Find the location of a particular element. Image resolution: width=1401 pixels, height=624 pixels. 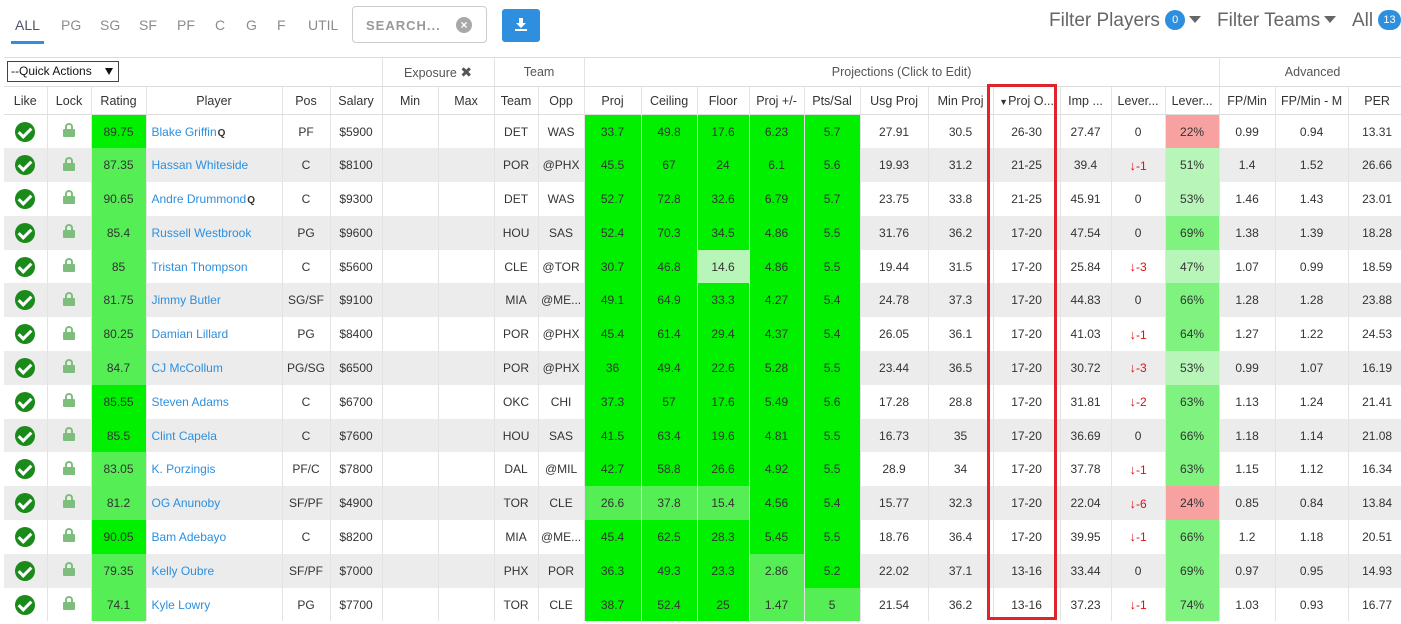

tab-sg: SG is located at coordinates (110, 24).